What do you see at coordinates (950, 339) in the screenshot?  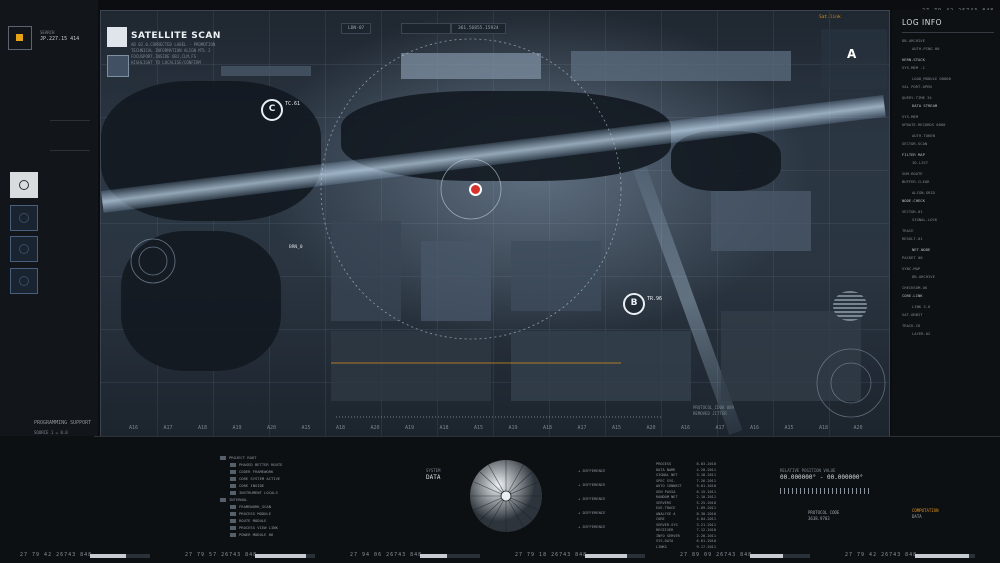 I see `log-spacer` at bounding box center [950, 339].